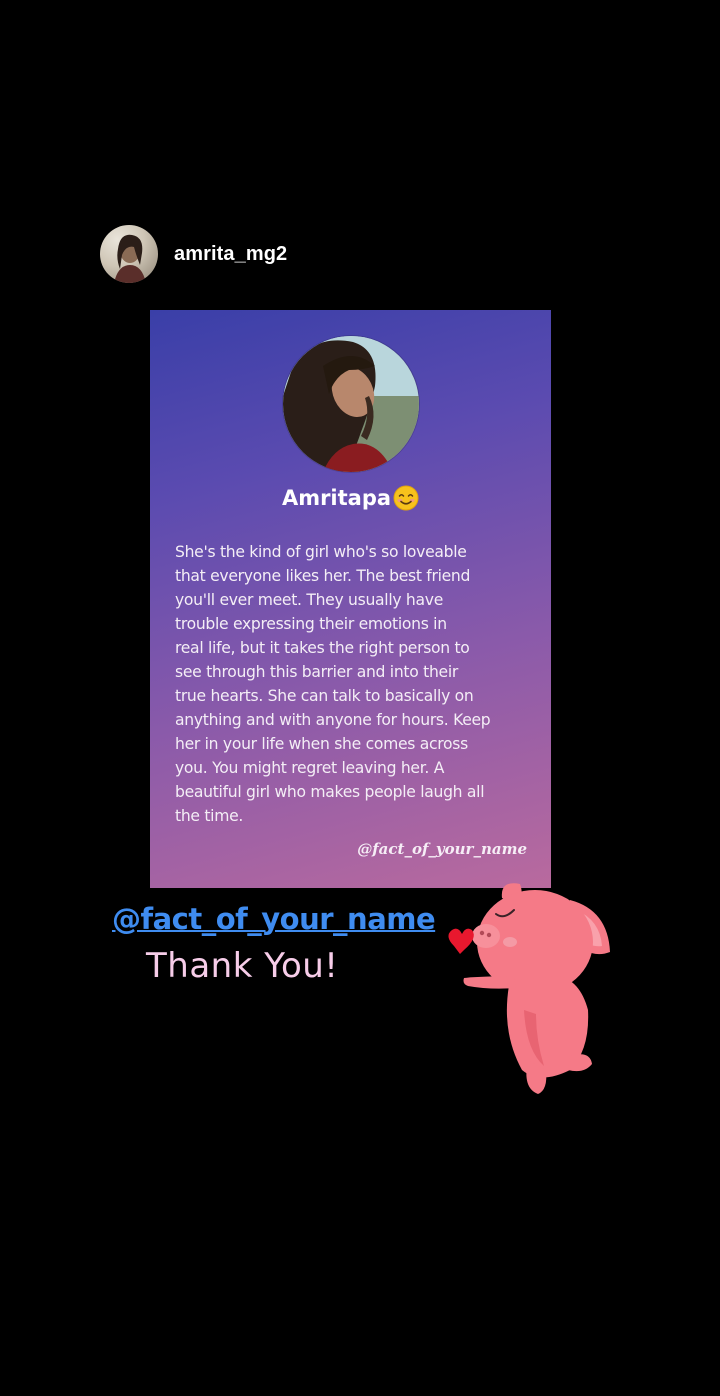  I want to click on smiling-face-icon, so click(406, 498).